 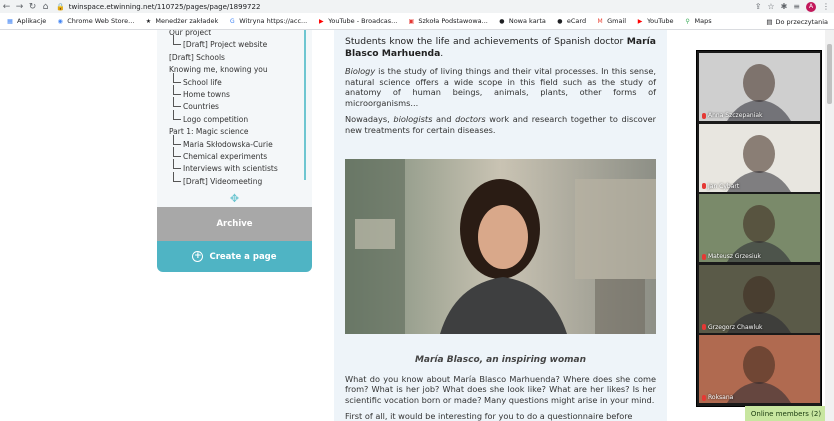 What do you see at coordinates (829, 225) in the screenshot?
I see `page-scrollbar` at bounding box center [829, 225].